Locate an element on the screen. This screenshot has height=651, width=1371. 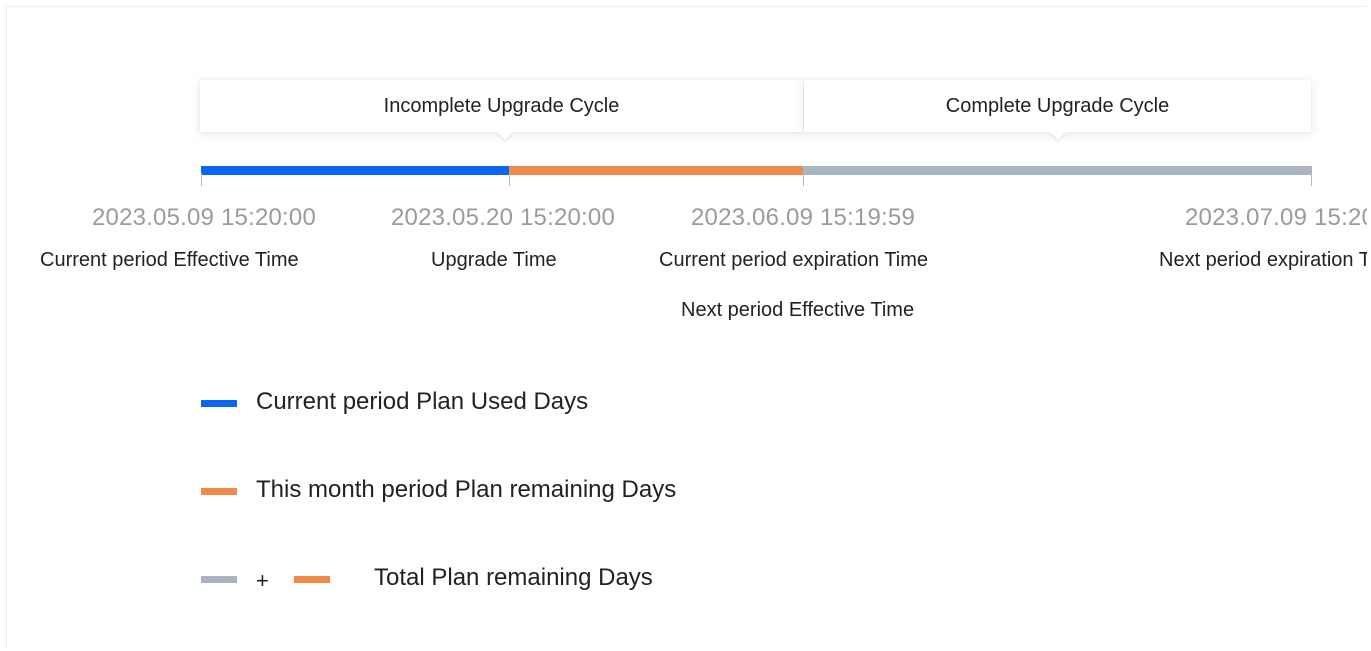
date-effective: 2023.05.09 15:20:00 is located at coordinates (204, 217).